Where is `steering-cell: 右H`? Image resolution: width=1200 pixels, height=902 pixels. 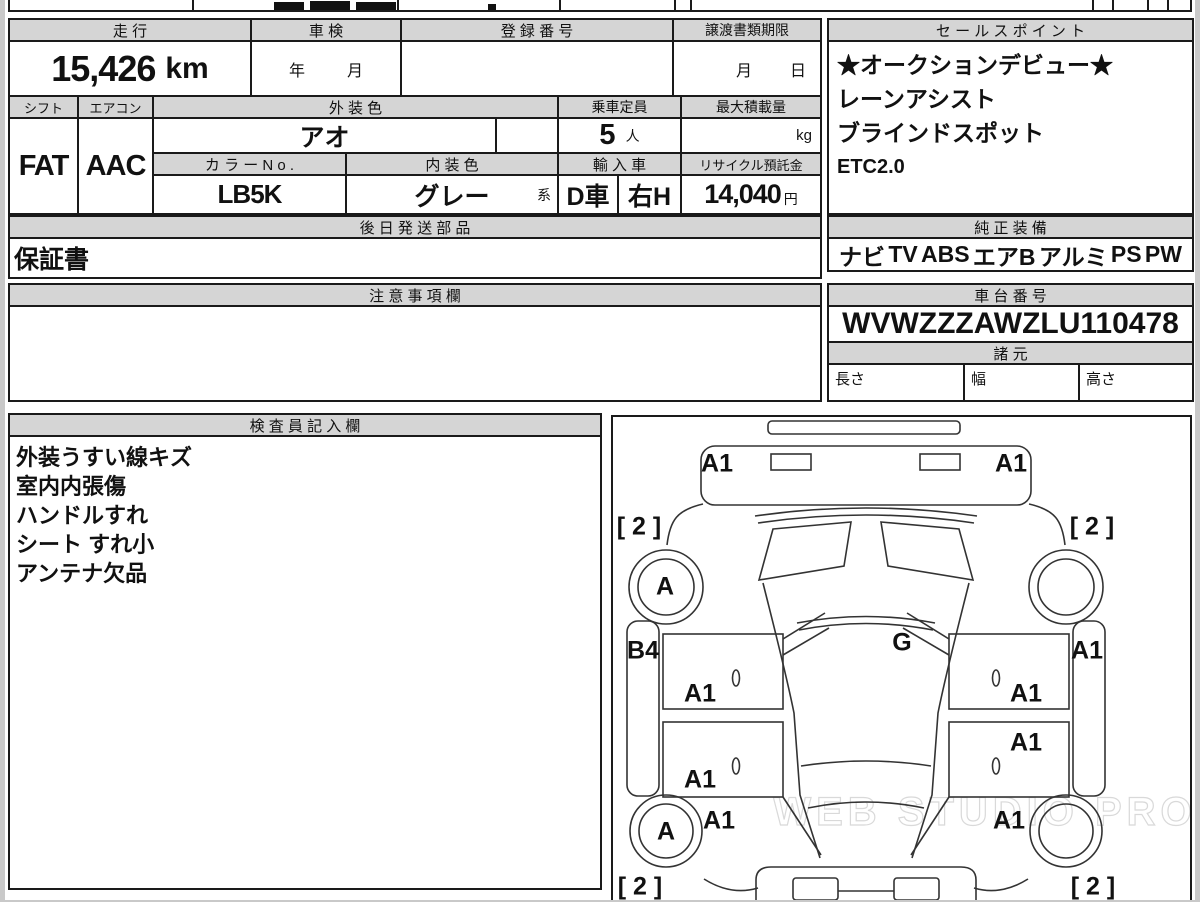 steering-cell: 右H is located at coordinates (649, 194).